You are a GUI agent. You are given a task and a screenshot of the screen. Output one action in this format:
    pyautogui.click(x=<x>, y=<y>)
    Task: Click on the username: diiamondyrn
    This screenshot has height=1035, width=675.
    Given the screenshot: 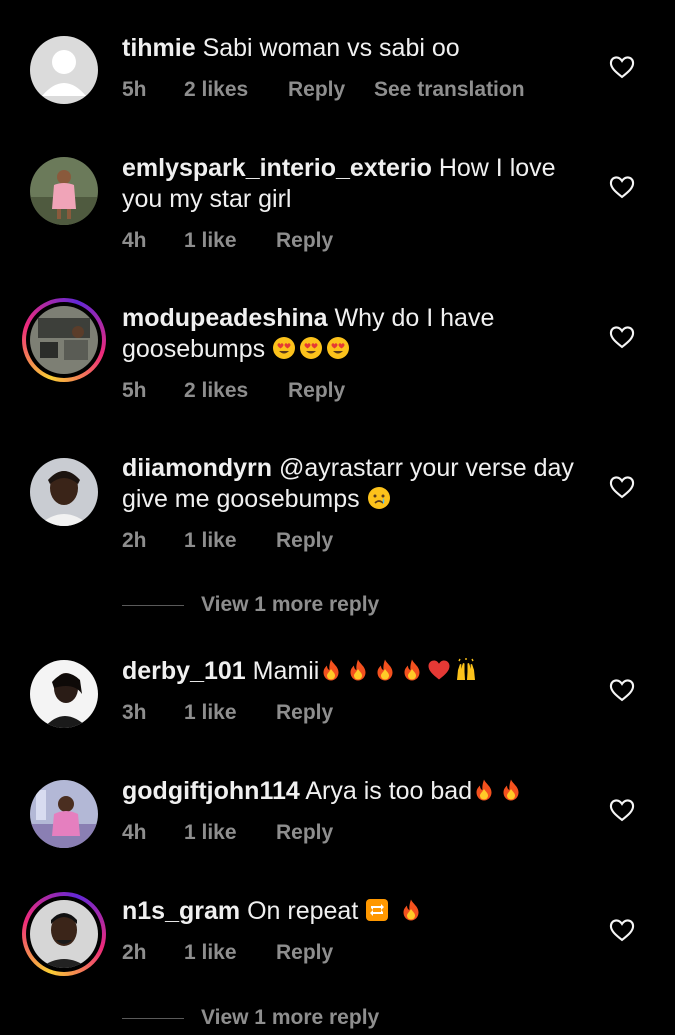 What is the action you would take?
    pyautogui.click(x=197, y=468)
    